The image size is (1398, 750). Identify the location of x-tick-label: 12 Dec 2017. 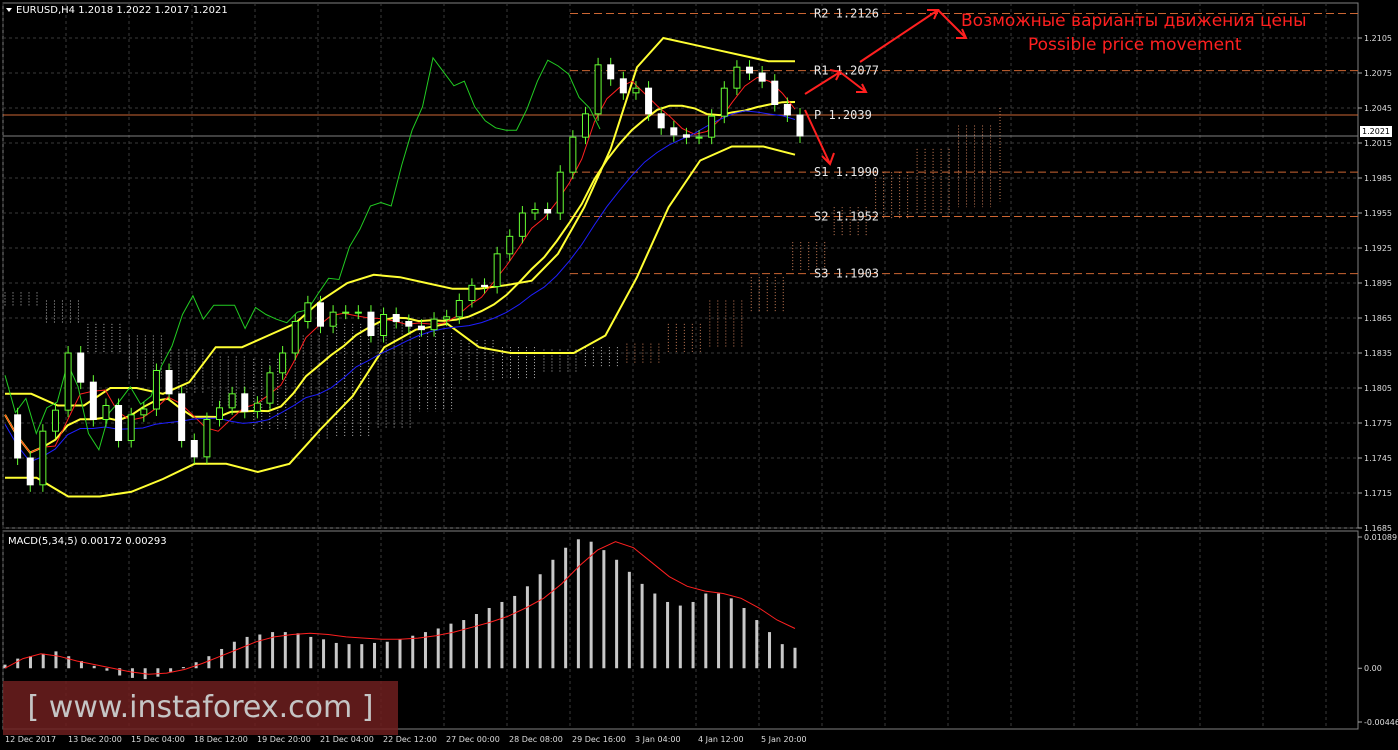
(30, 739).